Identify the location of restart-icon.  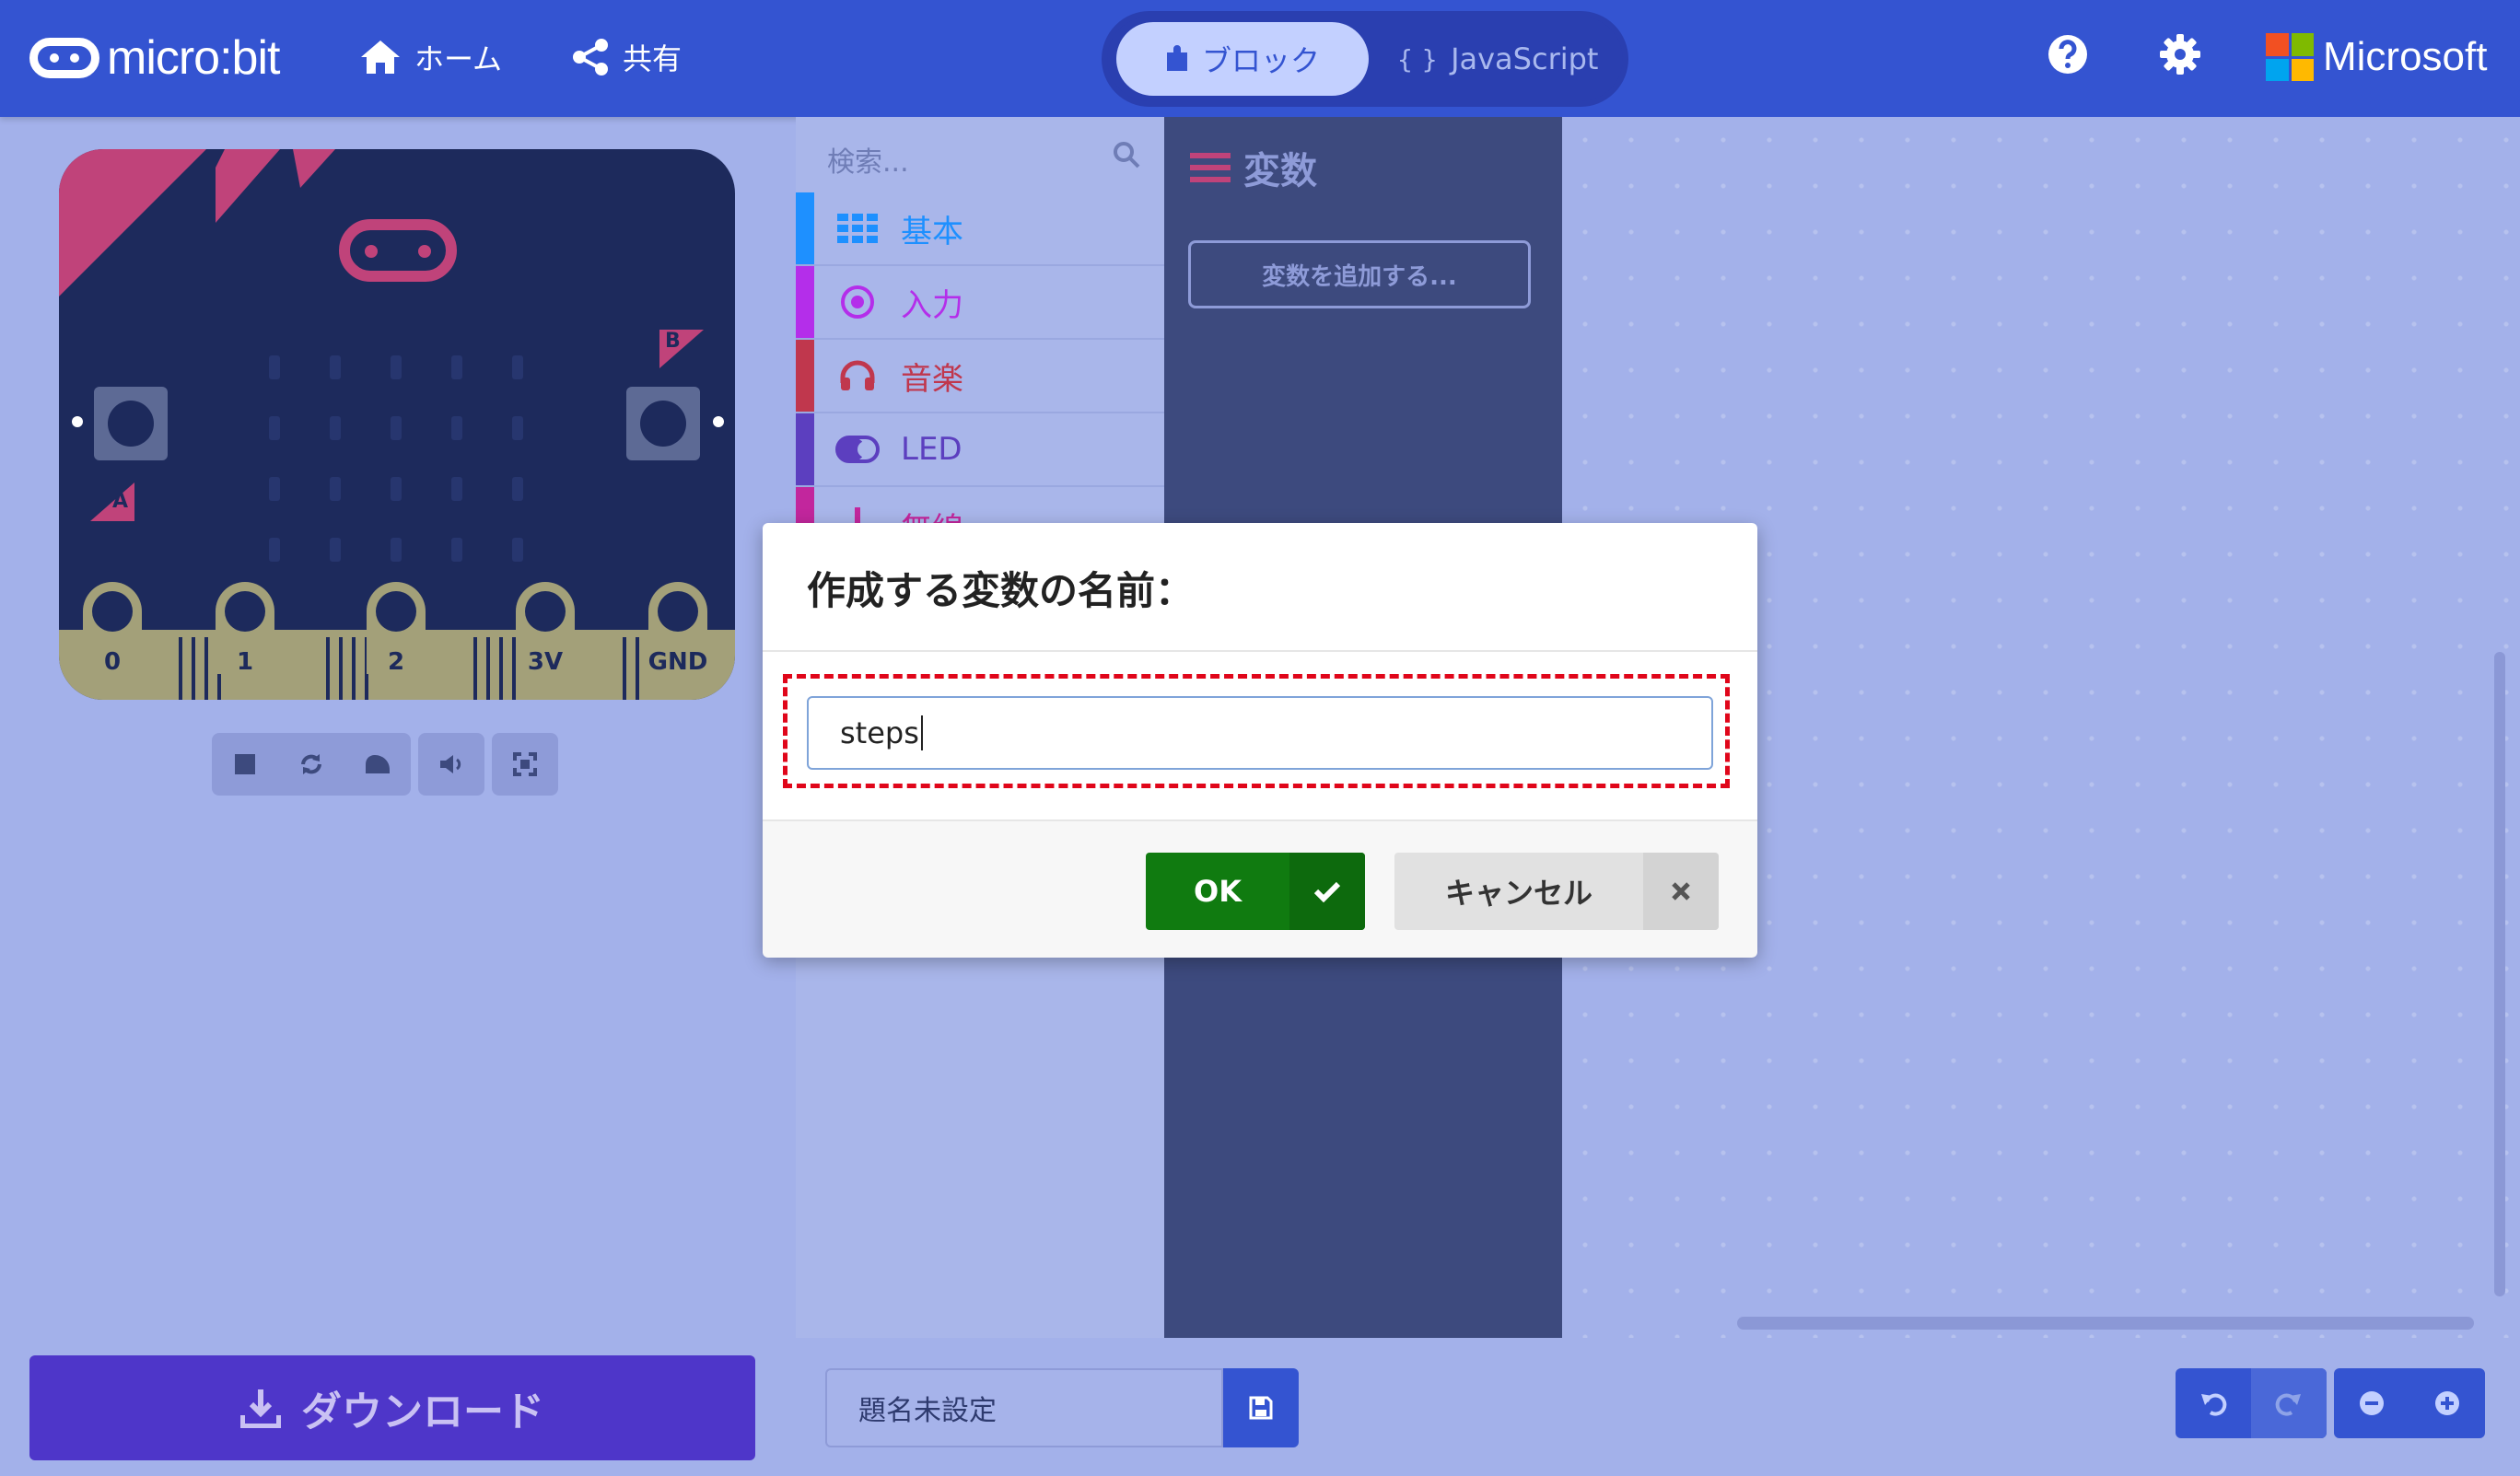
(311, 764).